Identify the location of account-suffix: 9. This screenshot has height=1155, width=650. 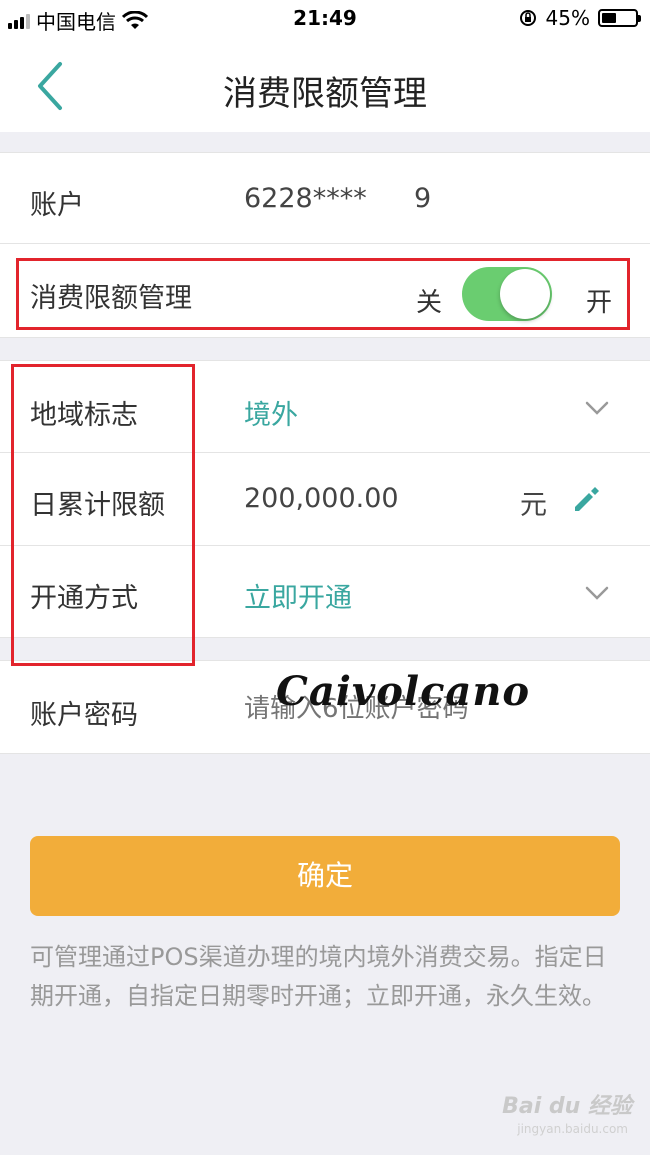
(423, 198).